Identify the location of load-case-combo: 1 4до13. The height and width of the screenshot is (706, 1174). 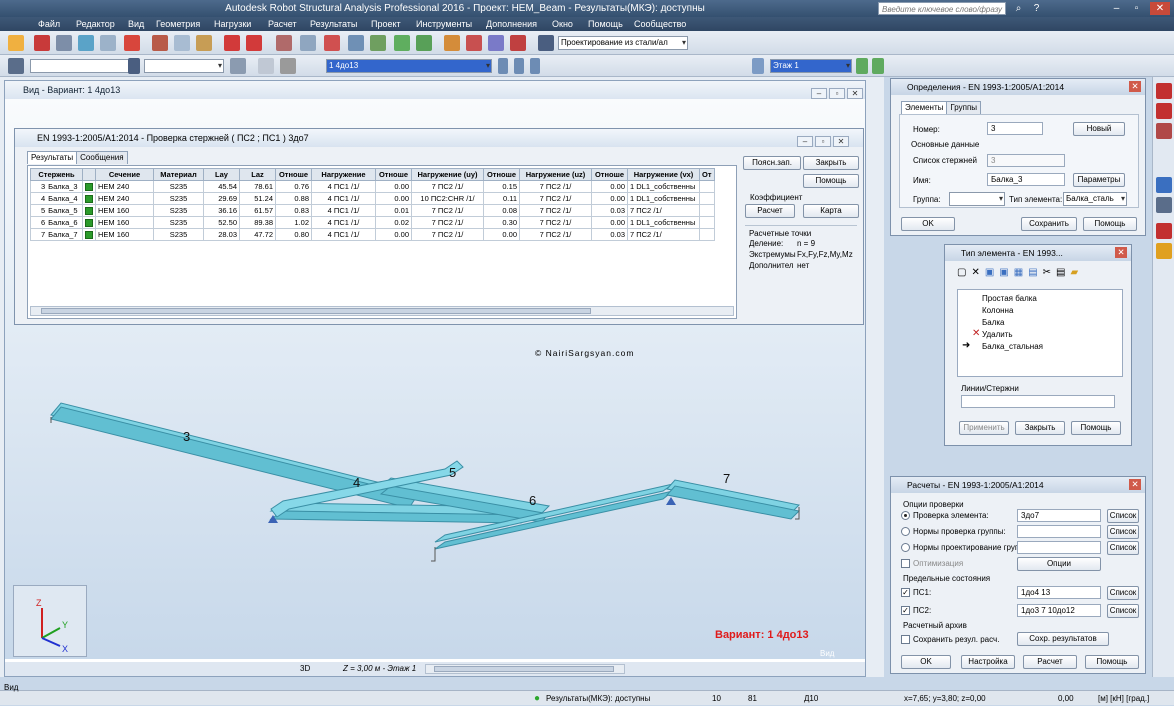
(409, 66).